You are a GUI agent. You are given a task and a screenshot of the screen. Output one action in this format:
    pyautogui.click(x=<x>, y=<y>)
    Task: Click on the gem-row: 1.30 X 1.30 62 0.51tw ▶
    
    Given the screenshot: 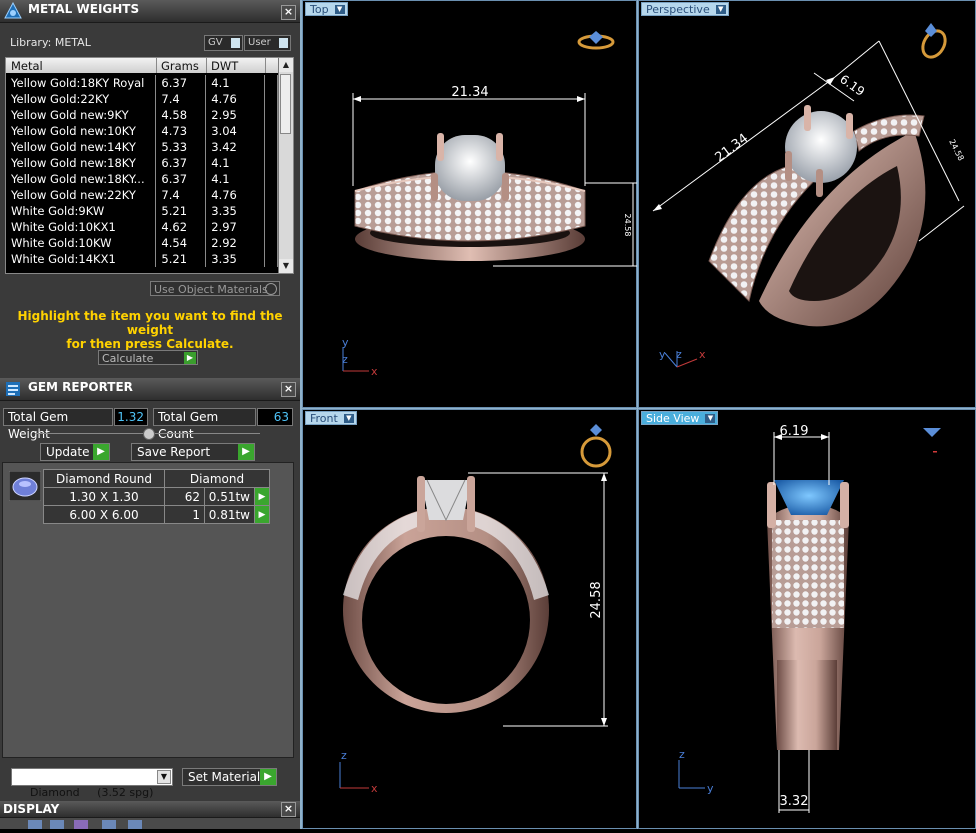 What is the action you would take?
    pyautogui.click(x=156, y=496)
    